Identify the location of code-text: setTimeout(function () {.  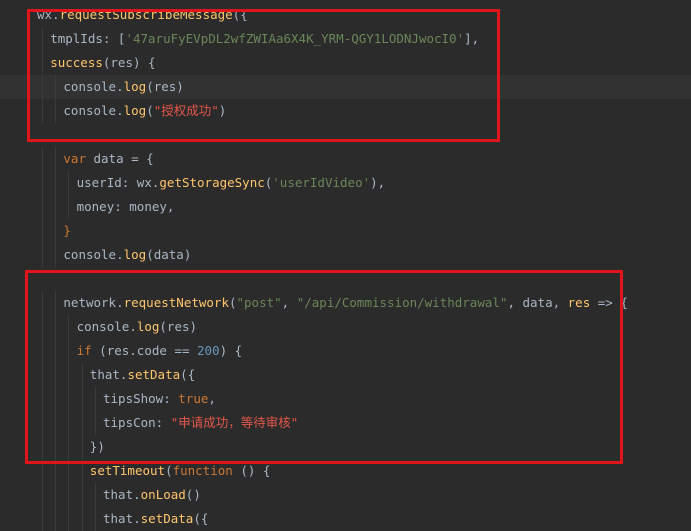
(180, 471).